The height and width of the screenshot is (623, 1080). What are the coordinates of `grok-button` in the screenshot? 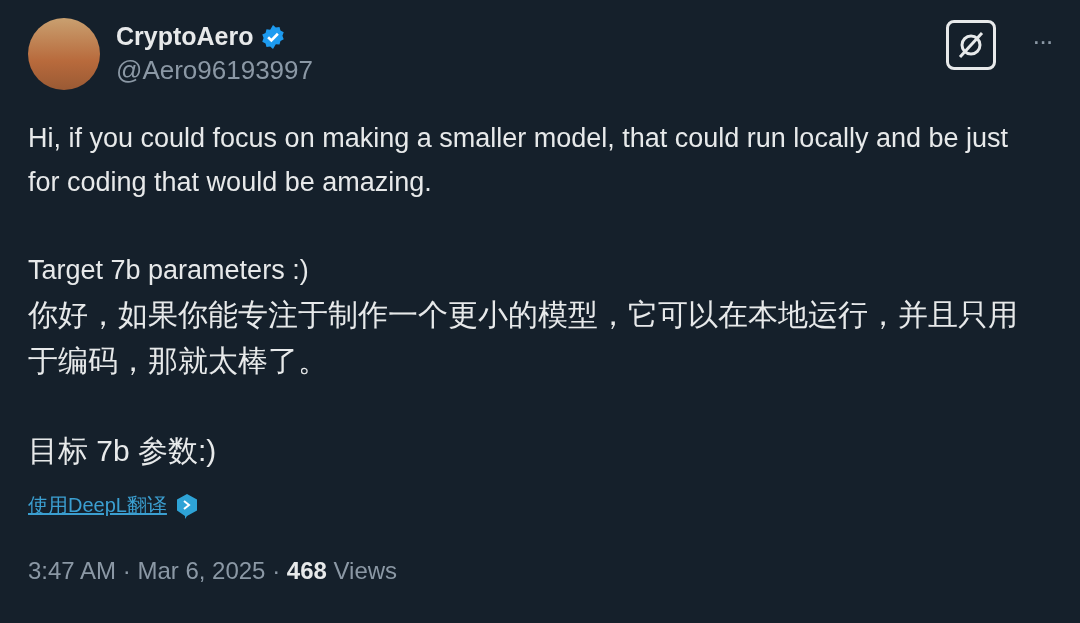 It's located at (971, 45).